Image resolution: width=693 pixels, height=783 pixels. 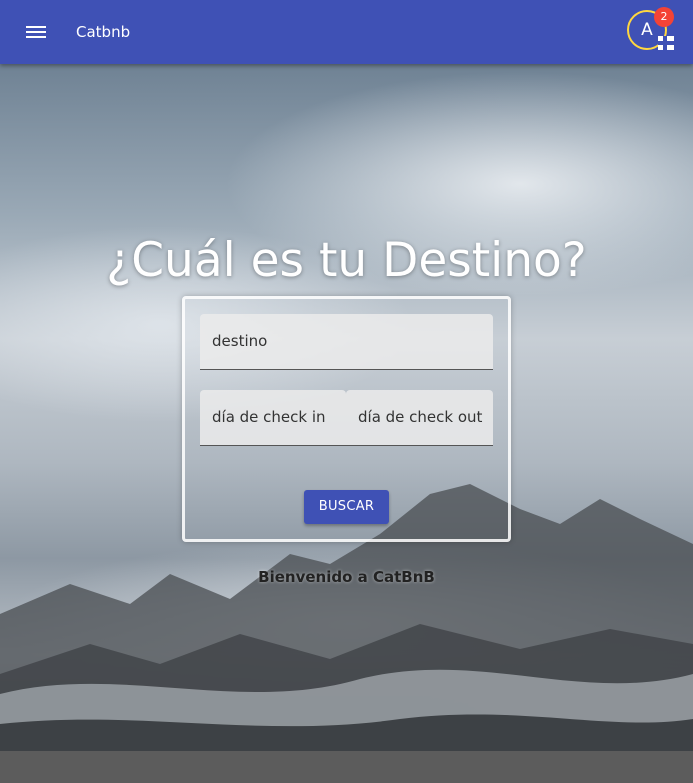 I want to click on search-button: BUSCAR, so click(x=346, y=507).